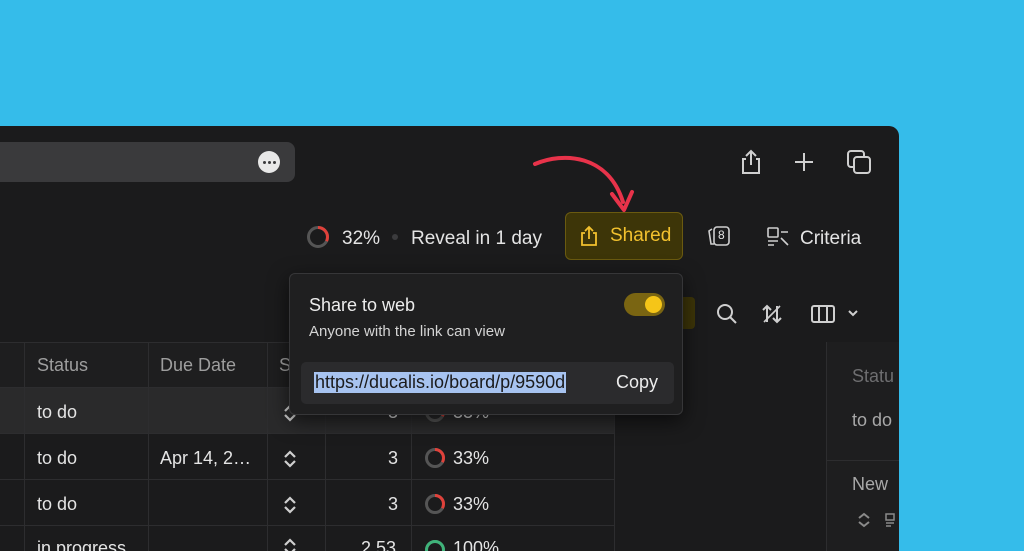  Describe the element at coordinates (872, 420) in the screenshot. I see `side-status-value: to do` at that location.